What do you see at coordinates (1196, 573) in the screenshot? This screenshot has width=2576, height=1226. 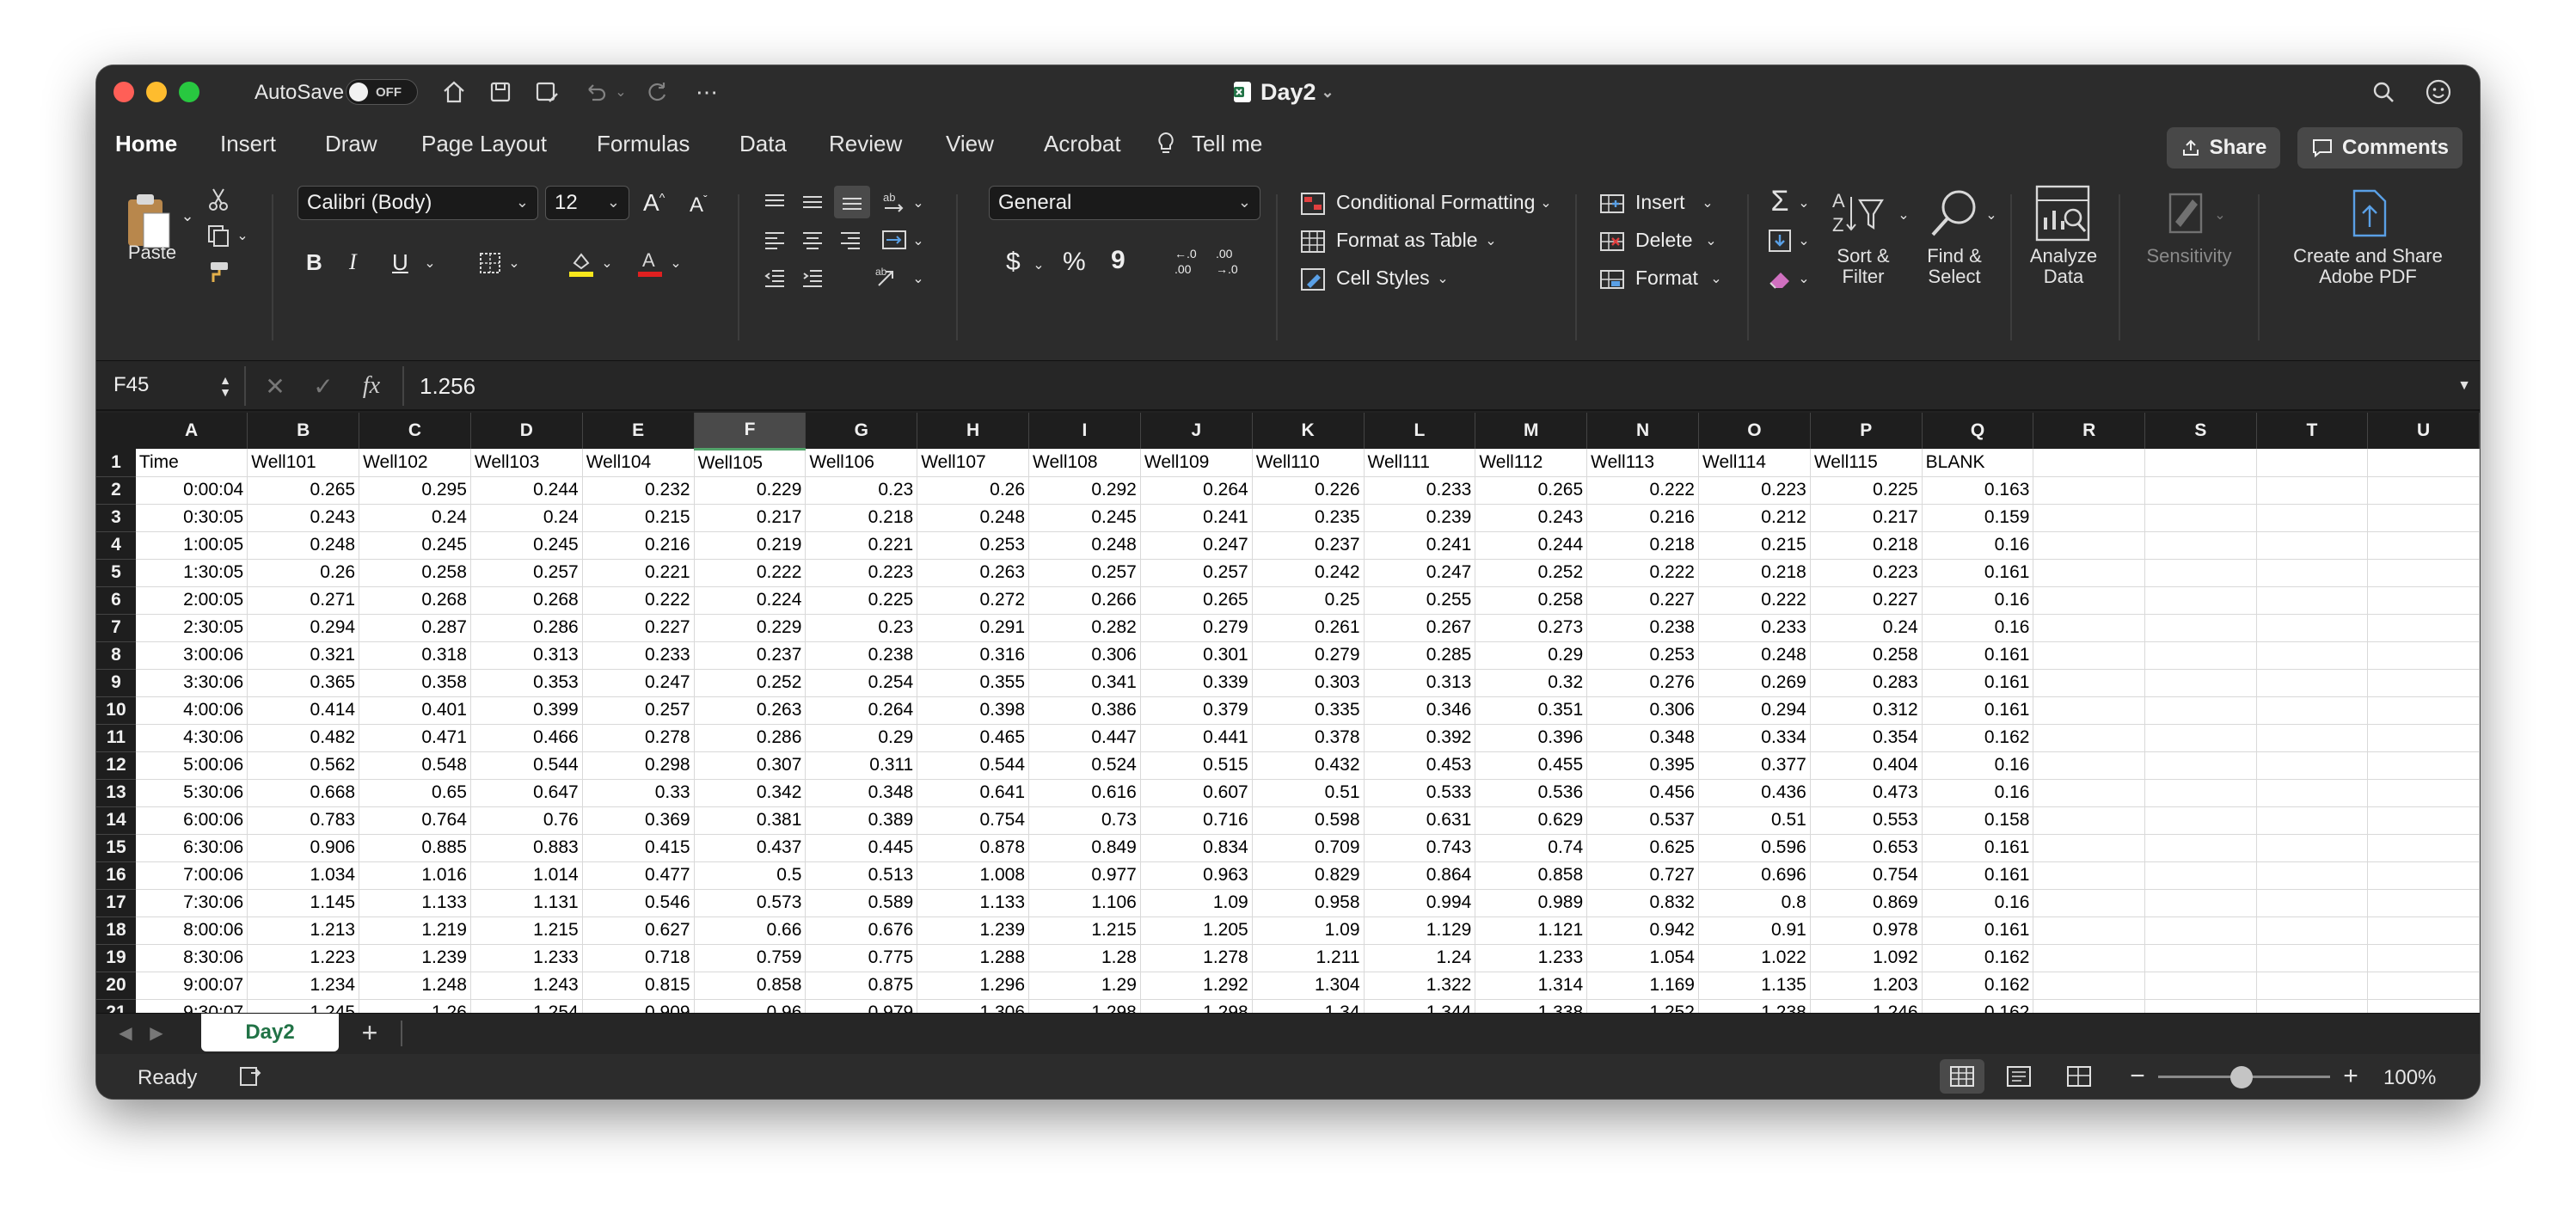 I see `cell: 0.257` at bounding box center [1196, 573].